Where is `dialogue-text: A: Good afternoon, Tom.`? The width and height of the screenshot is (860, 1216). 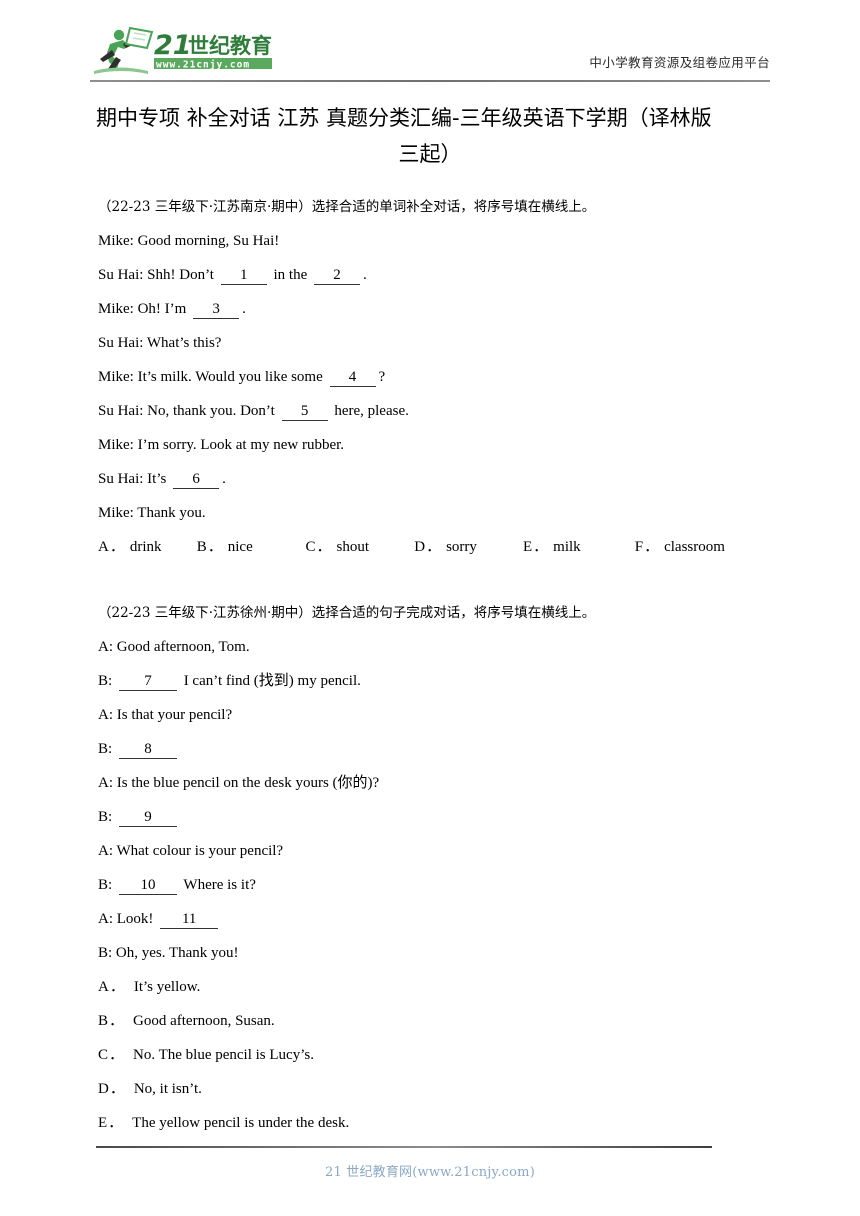 dialogue-text: A: Good afternoon, Tom. is located at coordinates (174, 647).